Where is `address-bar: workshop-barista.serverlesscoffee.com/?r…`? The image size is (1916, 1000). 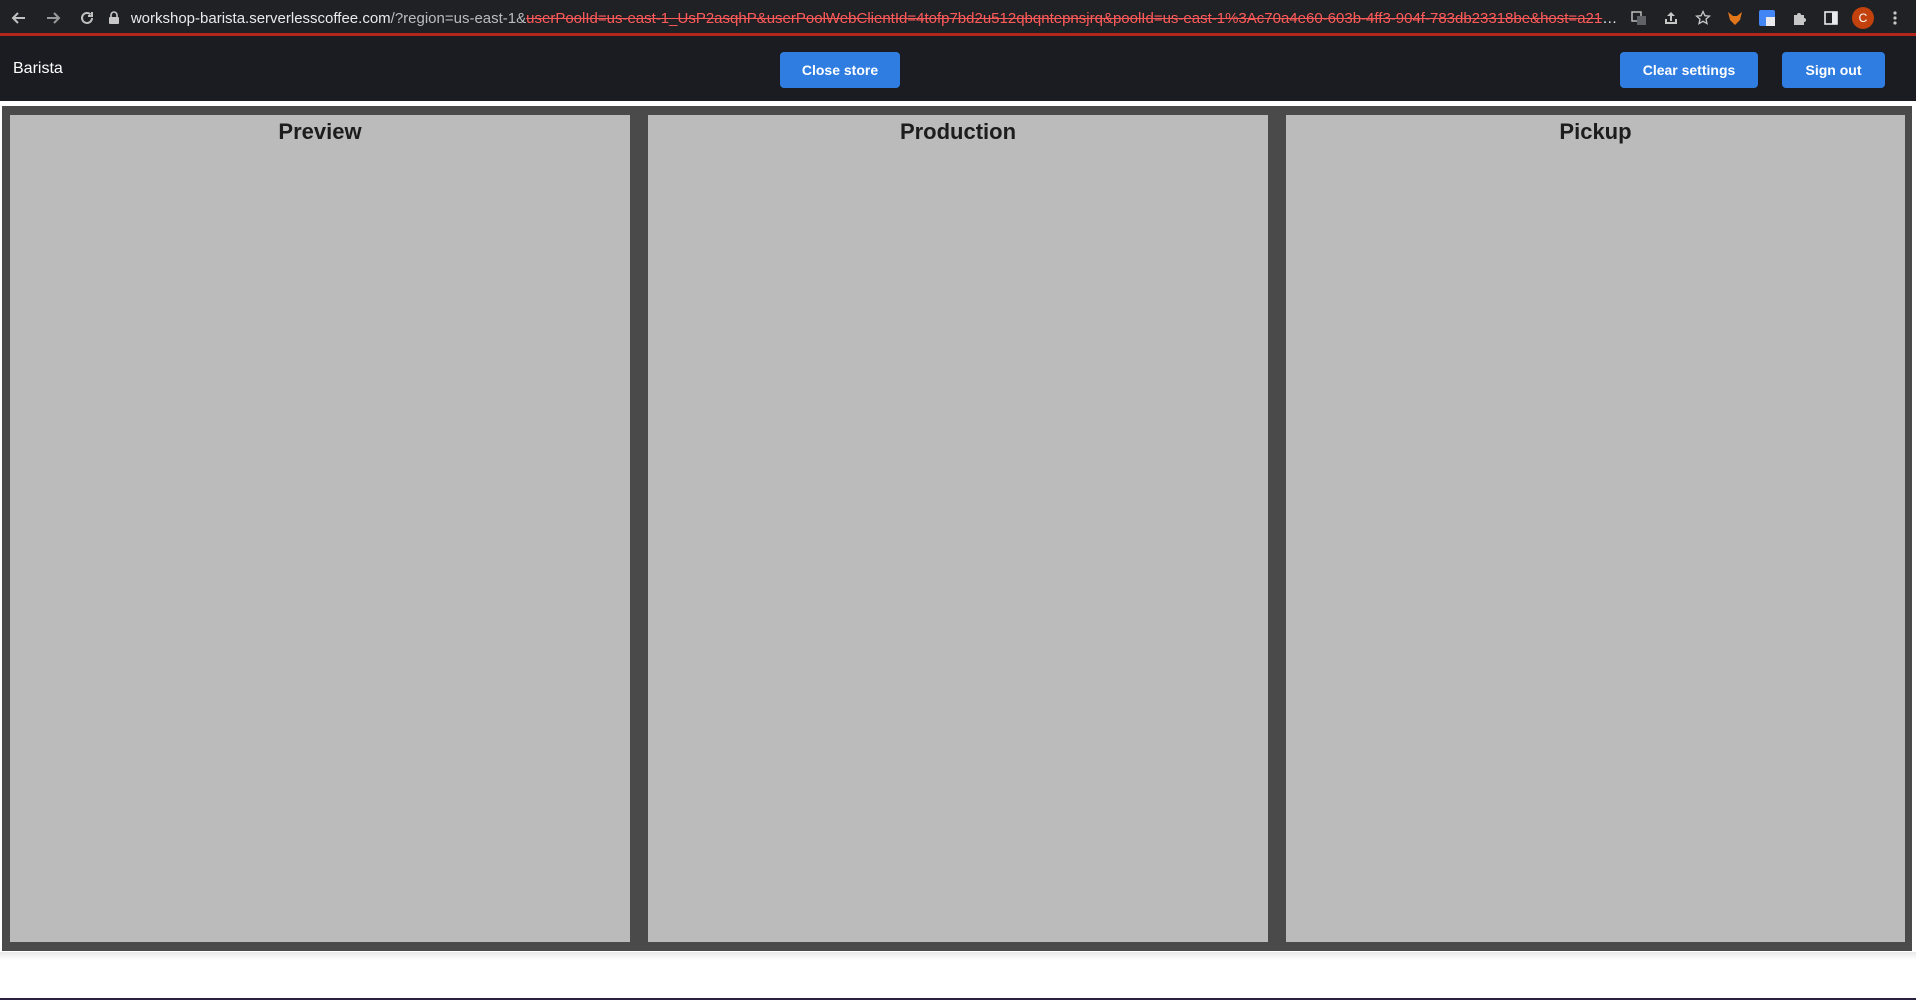
address-bar: workshop-barista.serverlesscoffee.com/?r… is located at coordinates (861, 18).